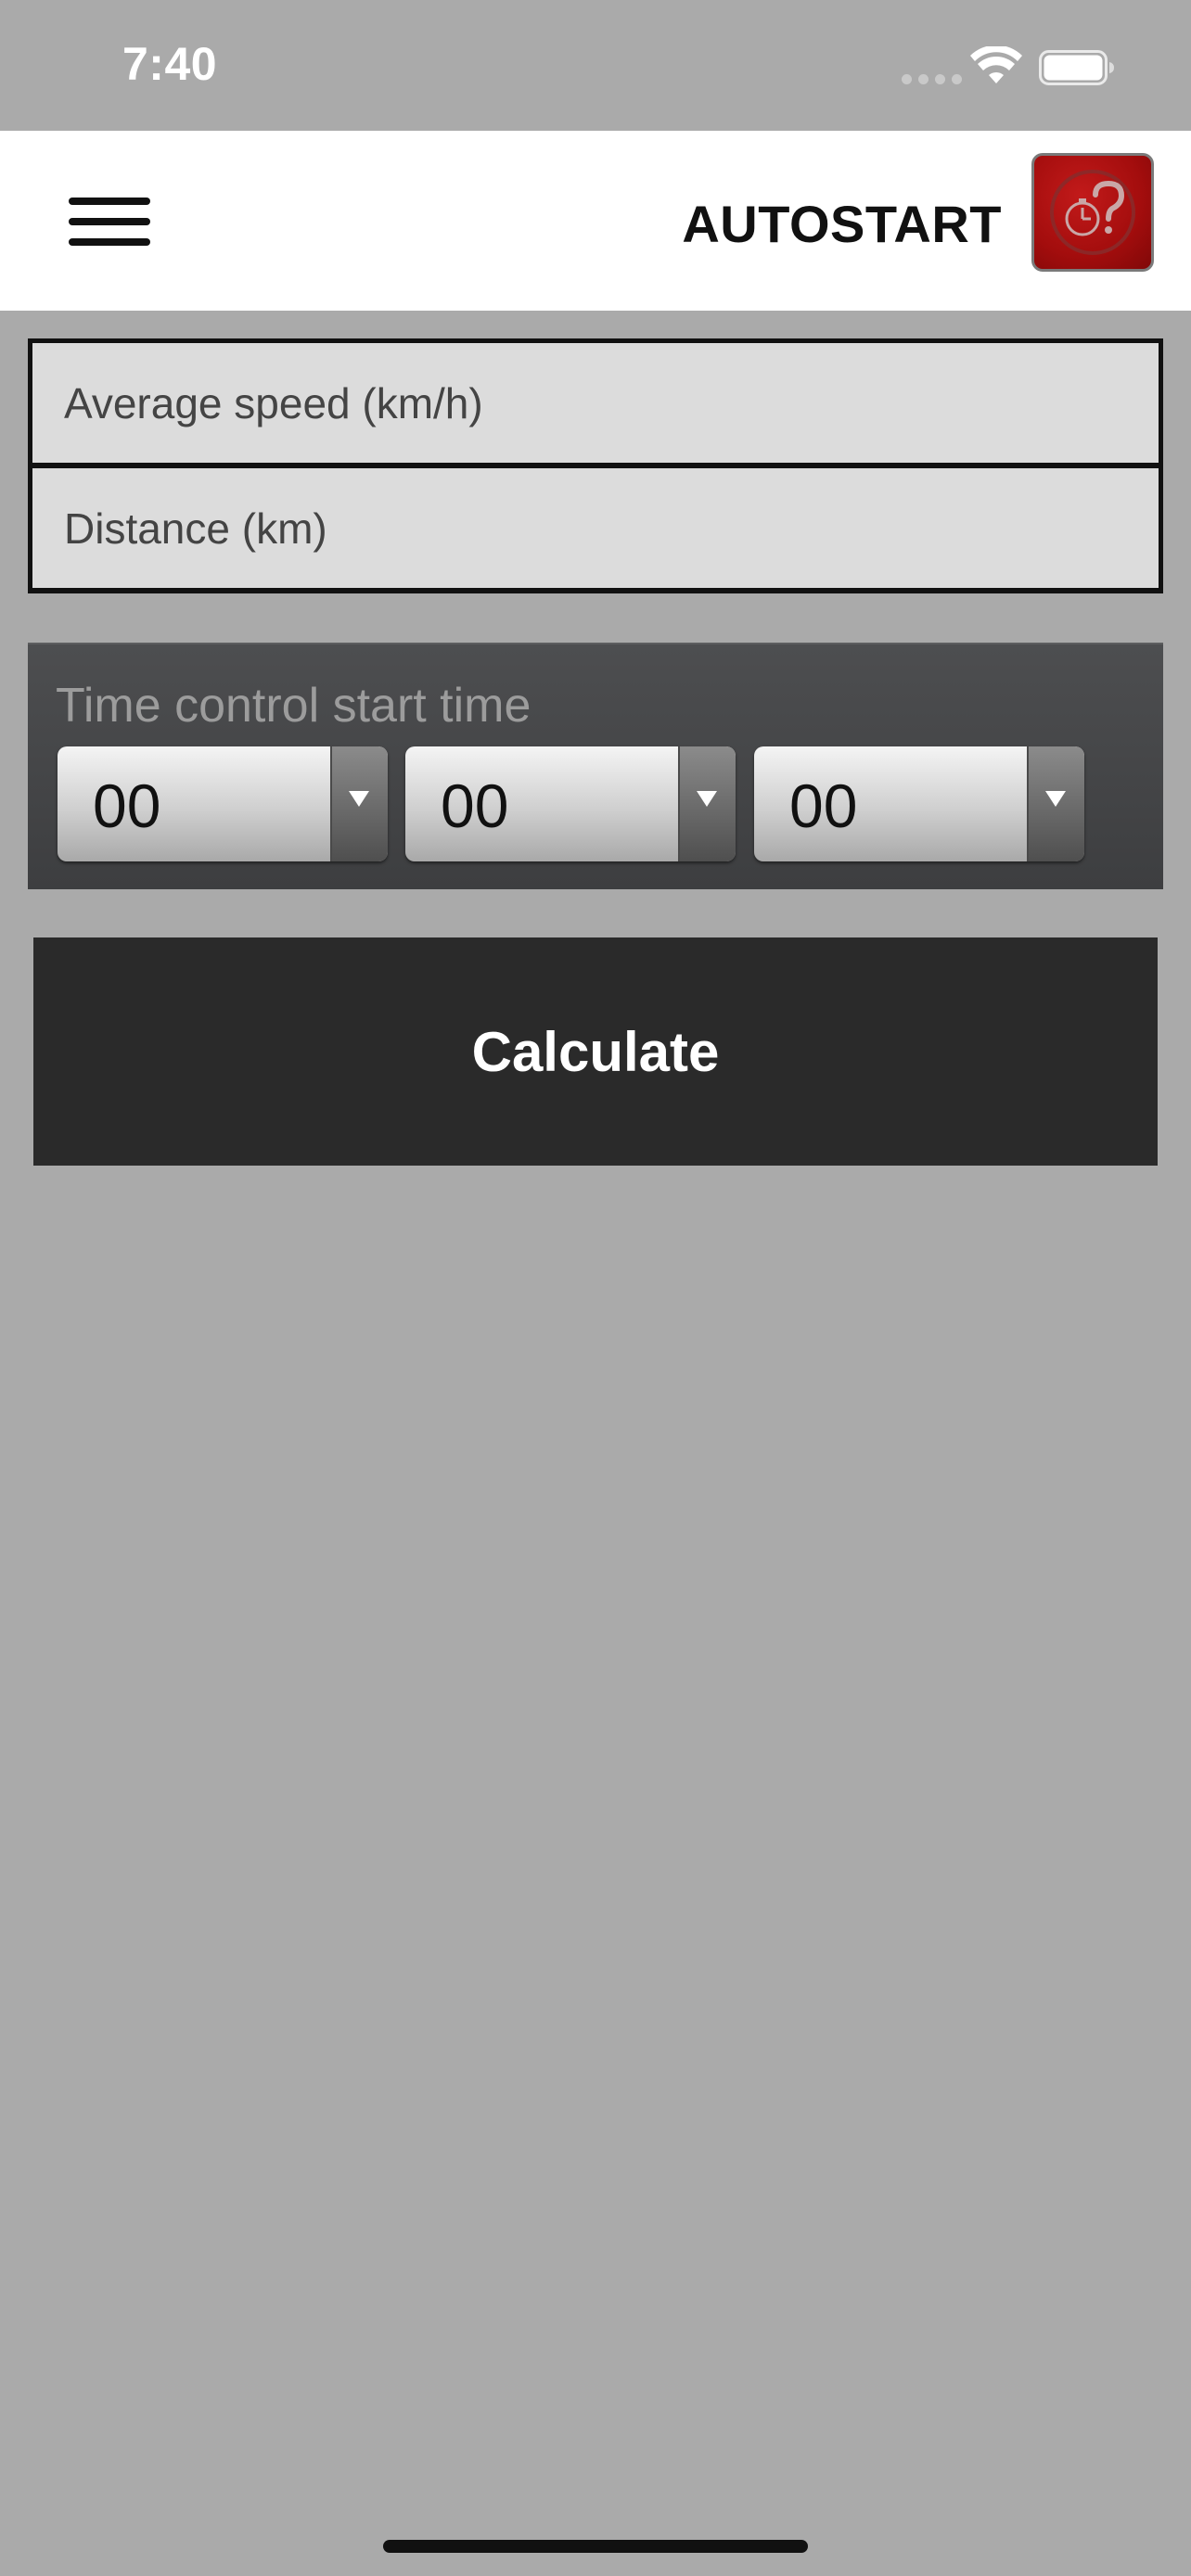 This screenshot has width=1191, height=2576. Describe the element at coordinates (223, 803) in the screenshot. I see `hours-select: 00` at that location.